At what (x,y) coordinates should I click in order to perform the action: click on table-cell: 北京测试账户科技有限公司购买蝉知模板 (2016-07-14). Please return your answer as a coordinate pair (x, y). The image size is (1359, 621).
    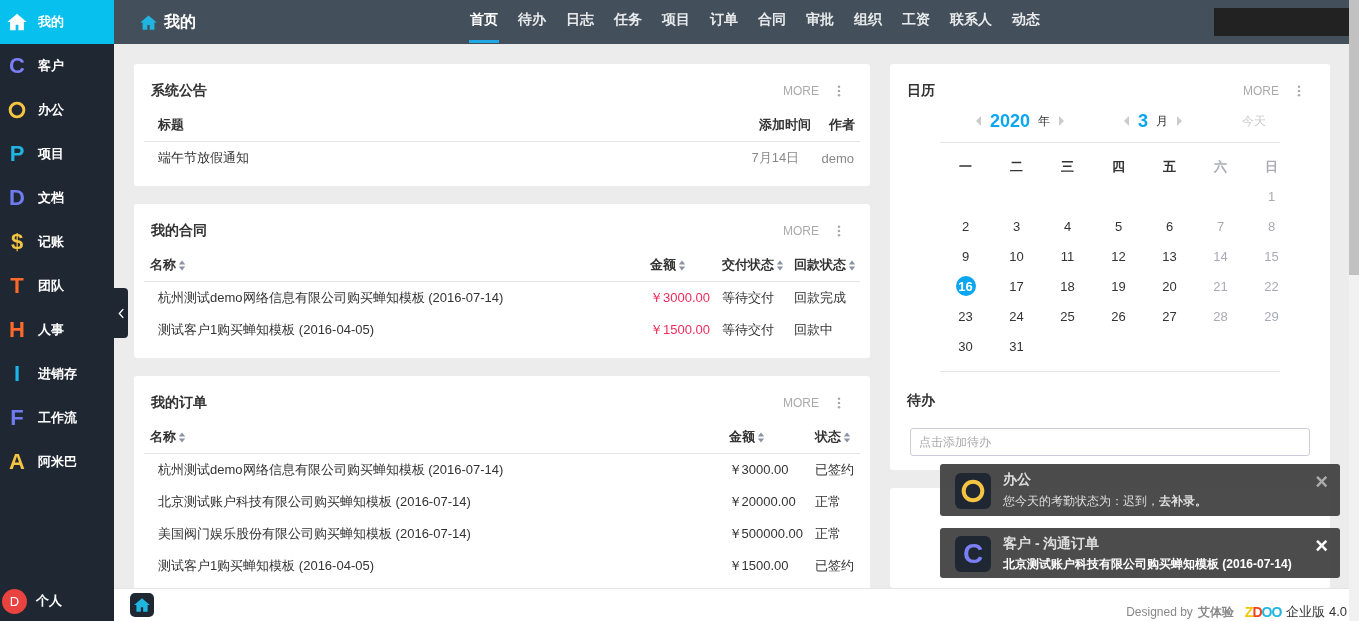
    Looking at the image, I should click on (314, 501).